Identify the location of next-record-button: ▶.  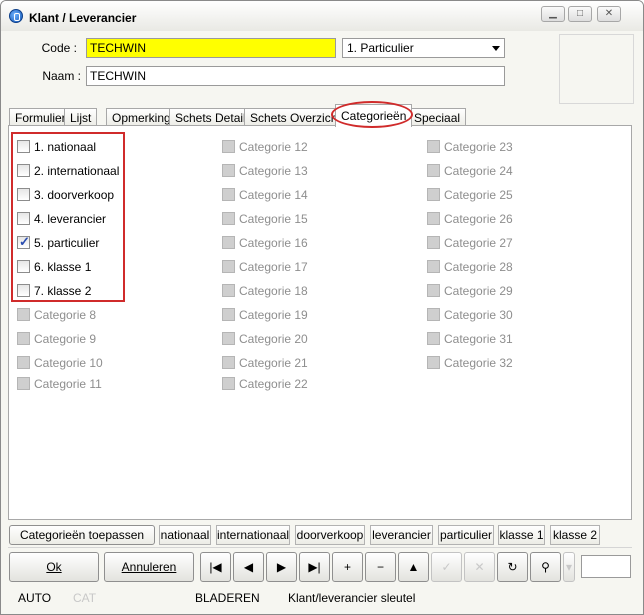
(281, 567).